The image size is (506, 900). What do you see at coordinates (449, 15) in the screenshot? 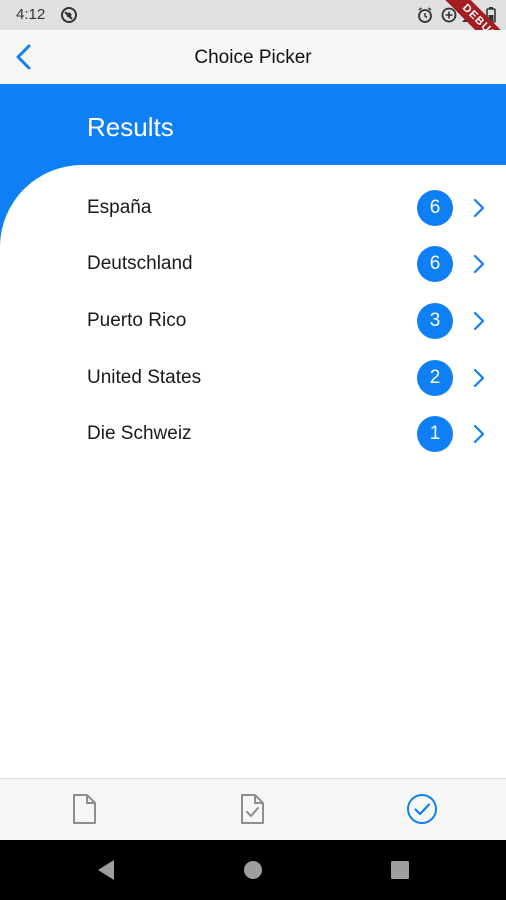
I see `data-saver-icon` at bounding box center [449, 15].